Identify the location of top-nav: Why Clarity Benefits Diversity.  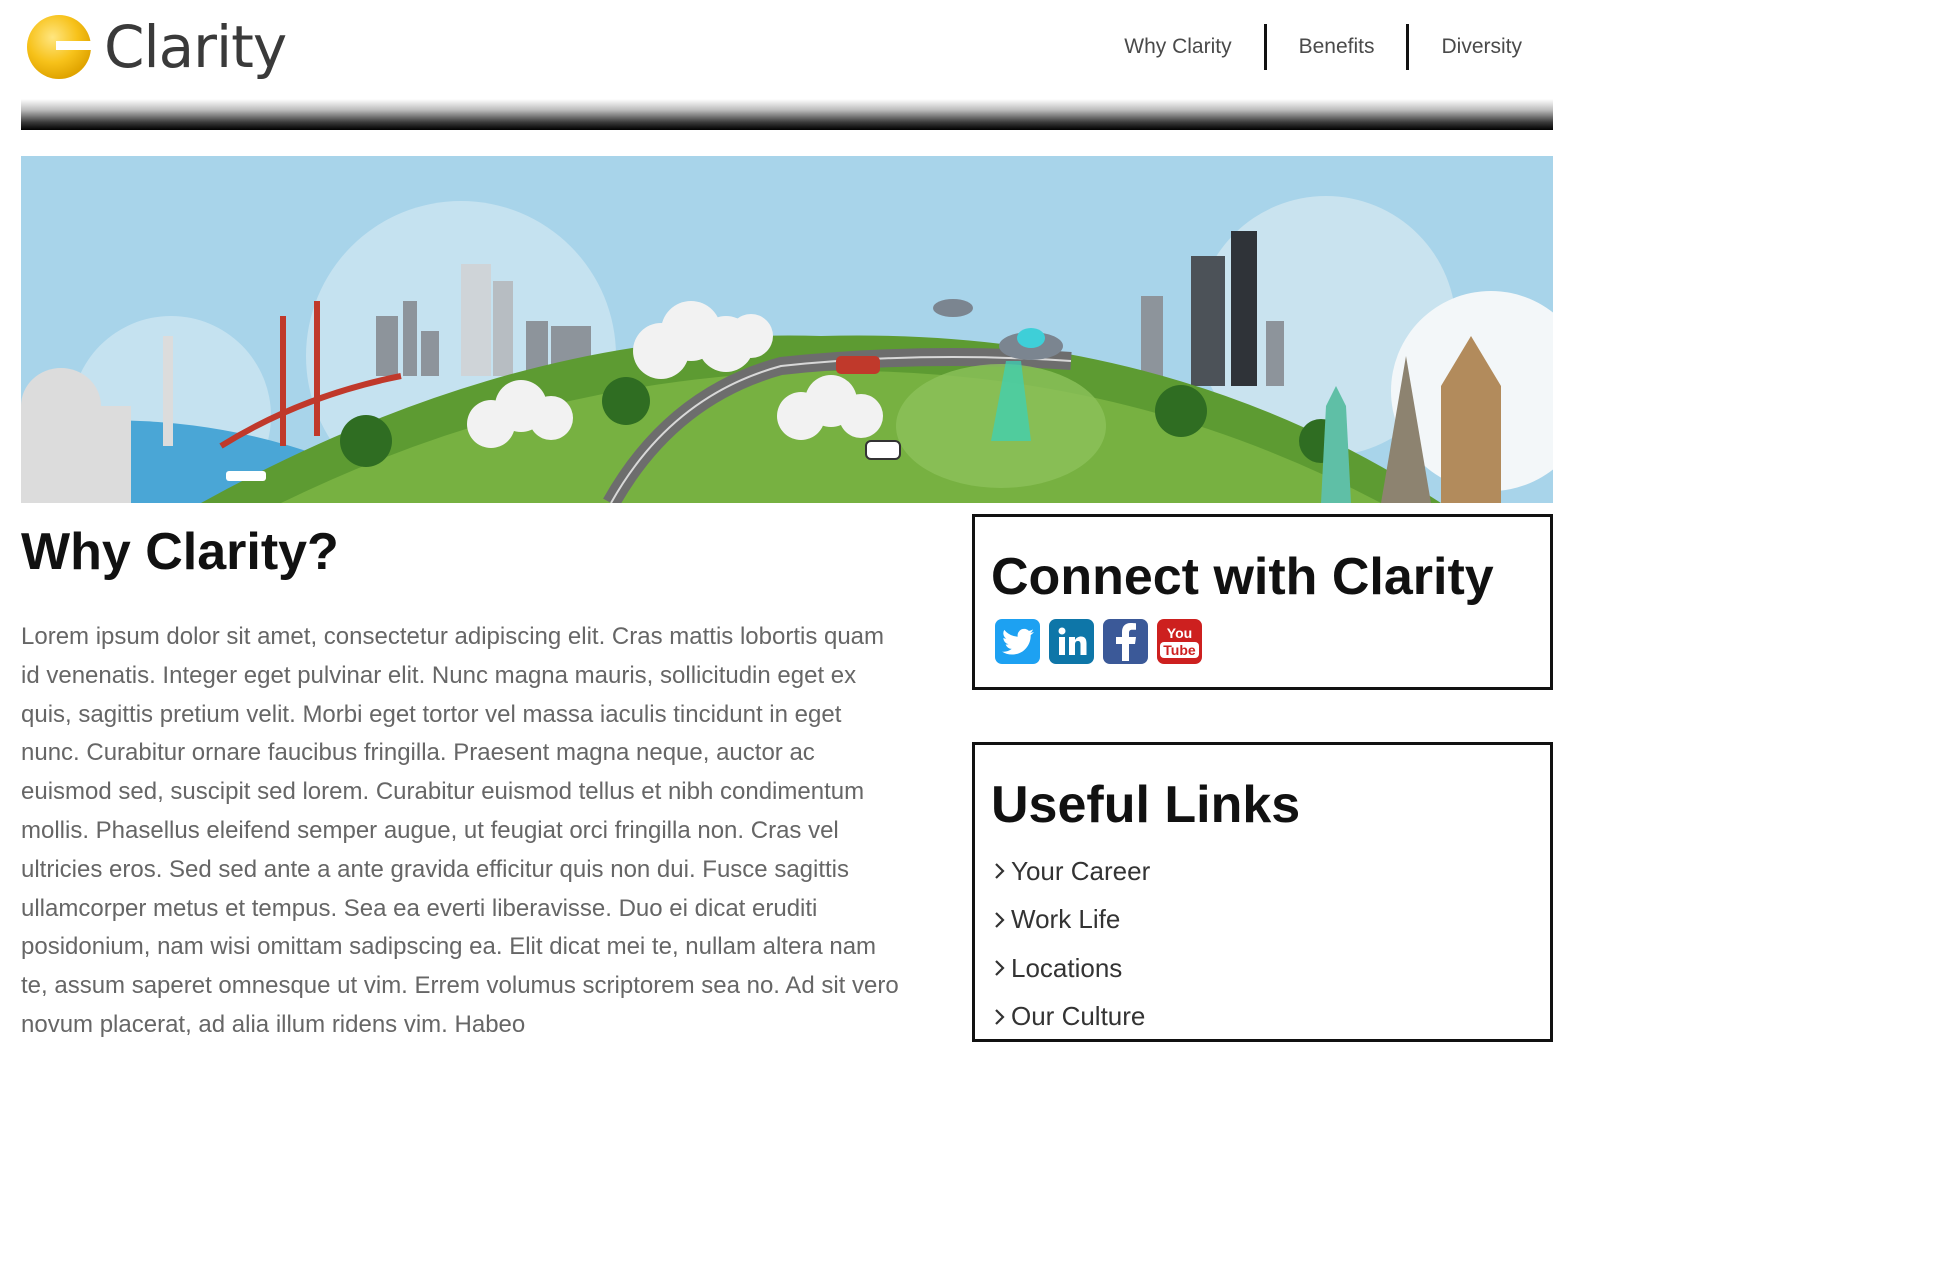
(1307, 47).